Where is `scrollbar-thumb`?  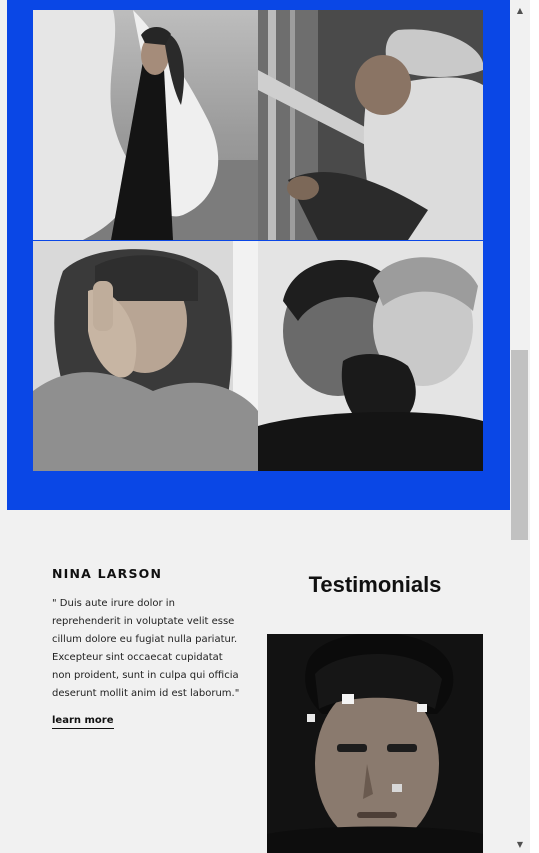 scrollbar-thumb is located at coordinates (519, 445).